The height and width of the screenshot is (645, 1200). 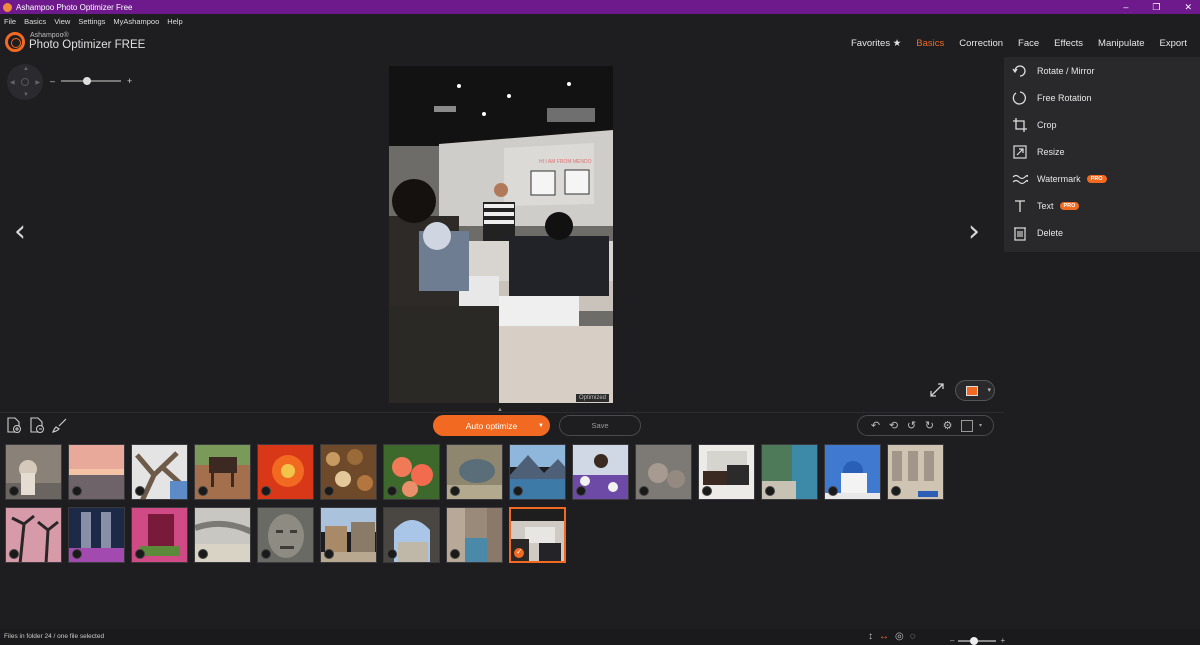 What do you see at coordinates (913, 636) in the screenshot?
I see `loading-icon: ◌` at bounding box center [913, 636].